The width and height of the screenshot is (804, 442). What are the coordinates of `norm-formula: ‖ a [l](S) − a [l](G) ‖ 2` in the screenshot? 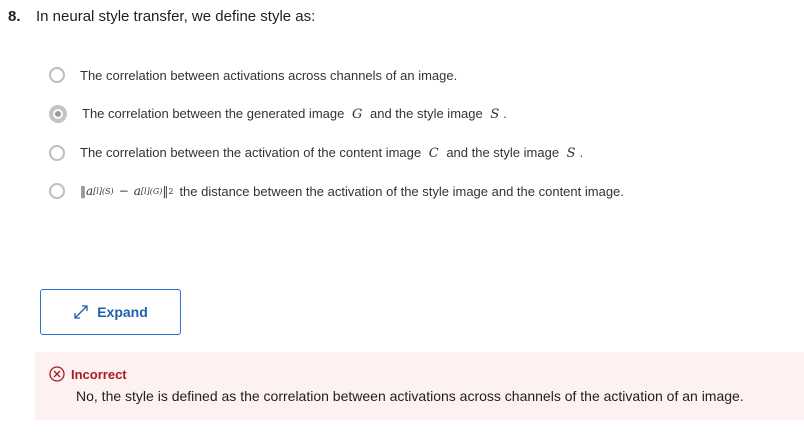 It's located at (127, 191).